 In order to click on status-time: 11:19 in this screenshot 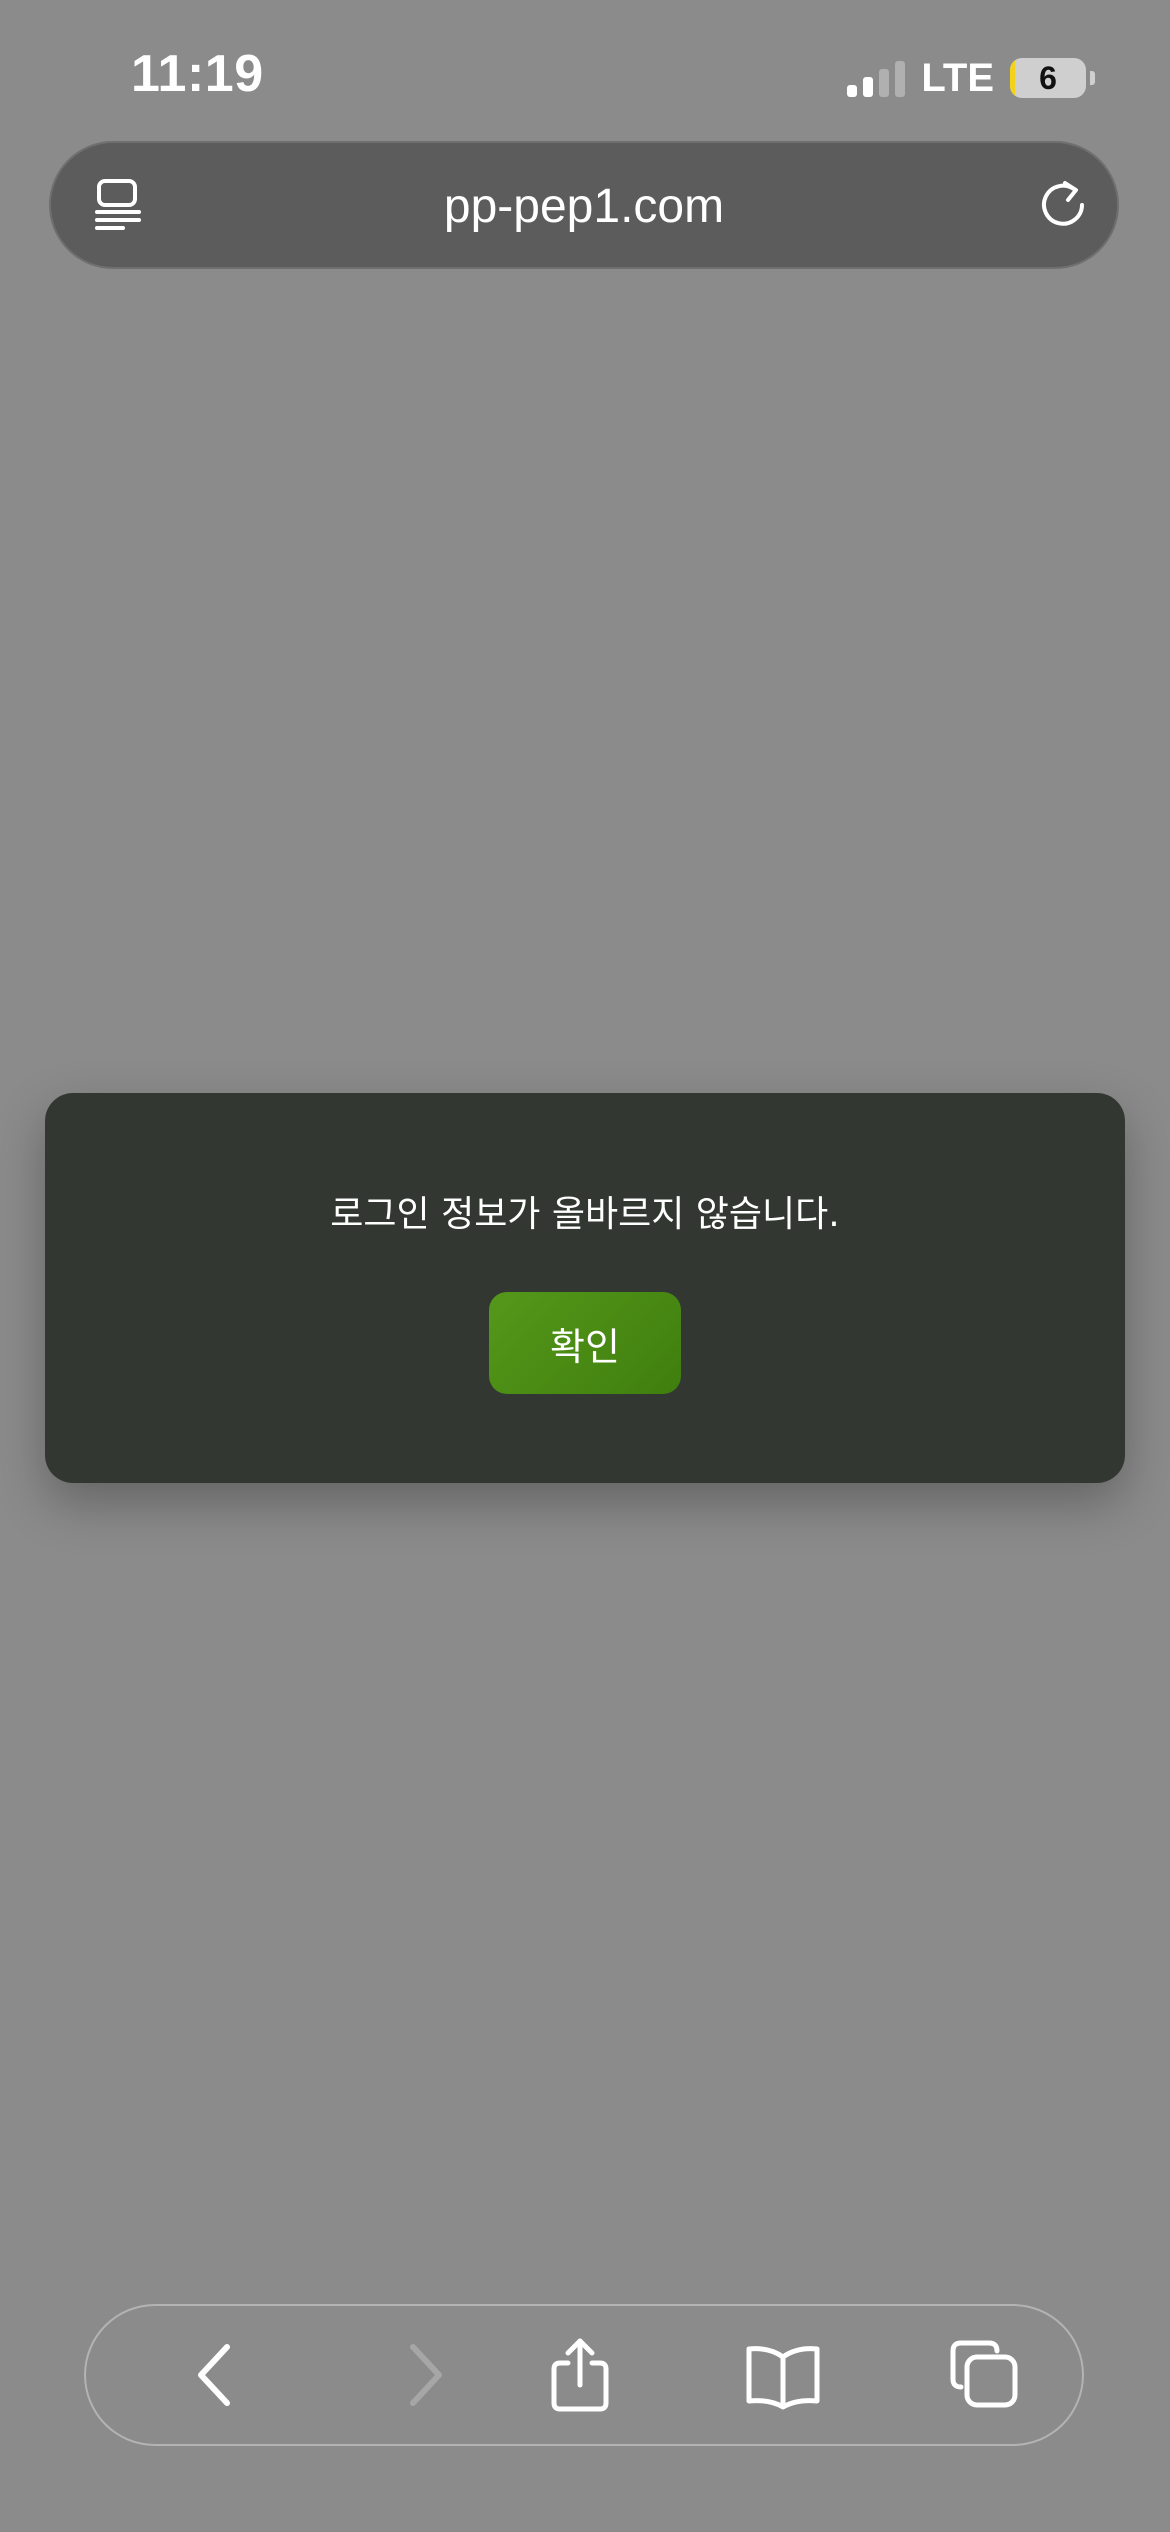, I will do `click(197, 74)`.